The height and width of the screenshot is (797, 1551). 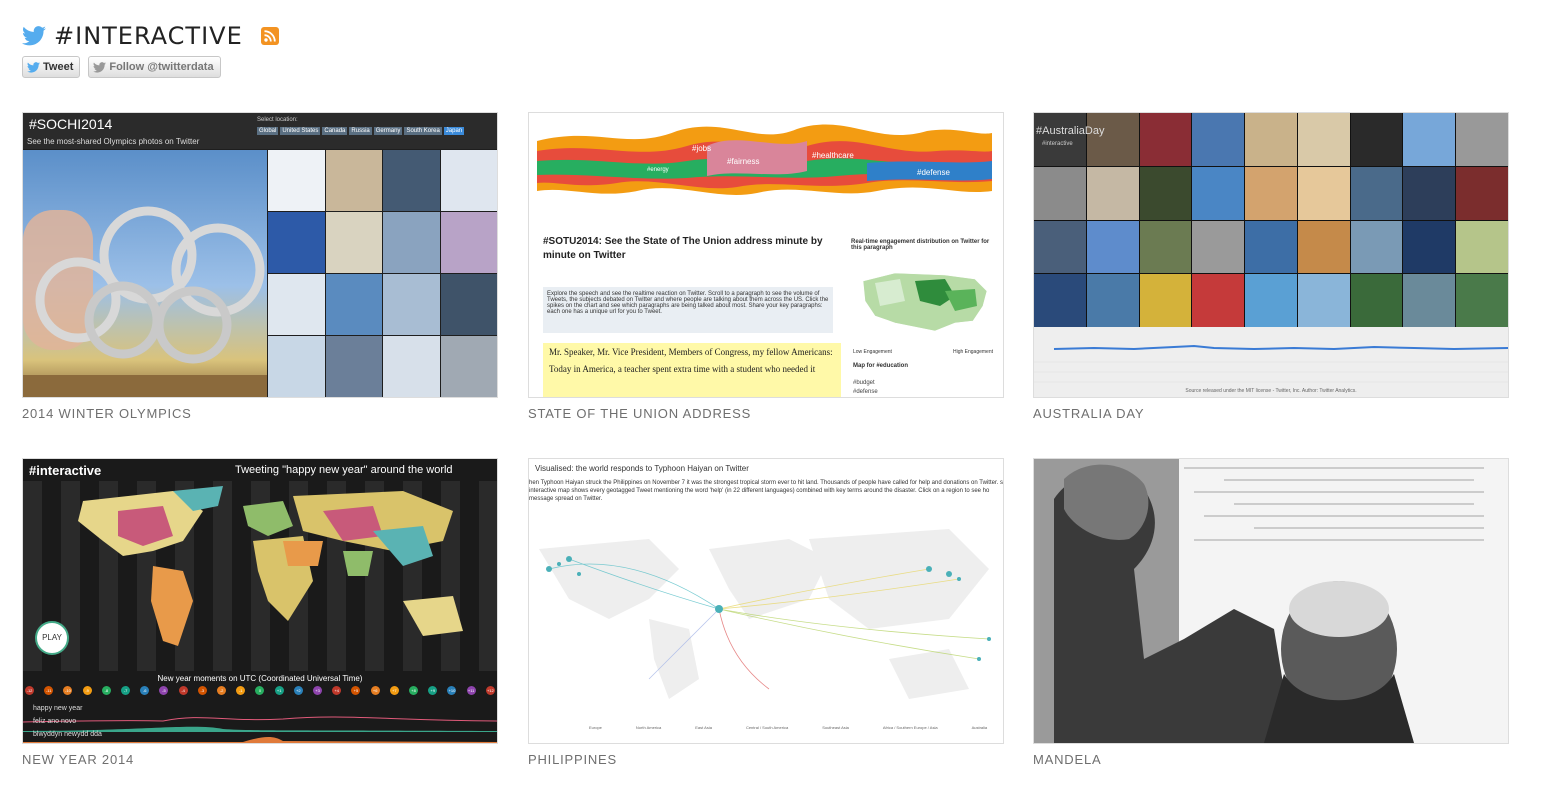 I want to click on timezone-dot: -7, so click(x=126, y=690).